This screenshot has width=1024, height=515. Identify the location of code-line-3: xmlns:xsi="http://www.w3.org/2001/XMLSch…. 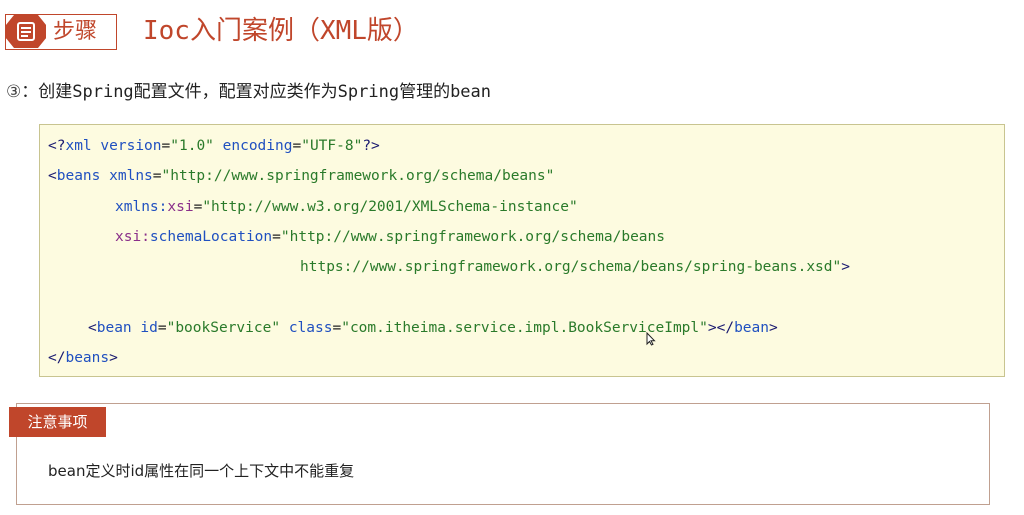
(346, 207).